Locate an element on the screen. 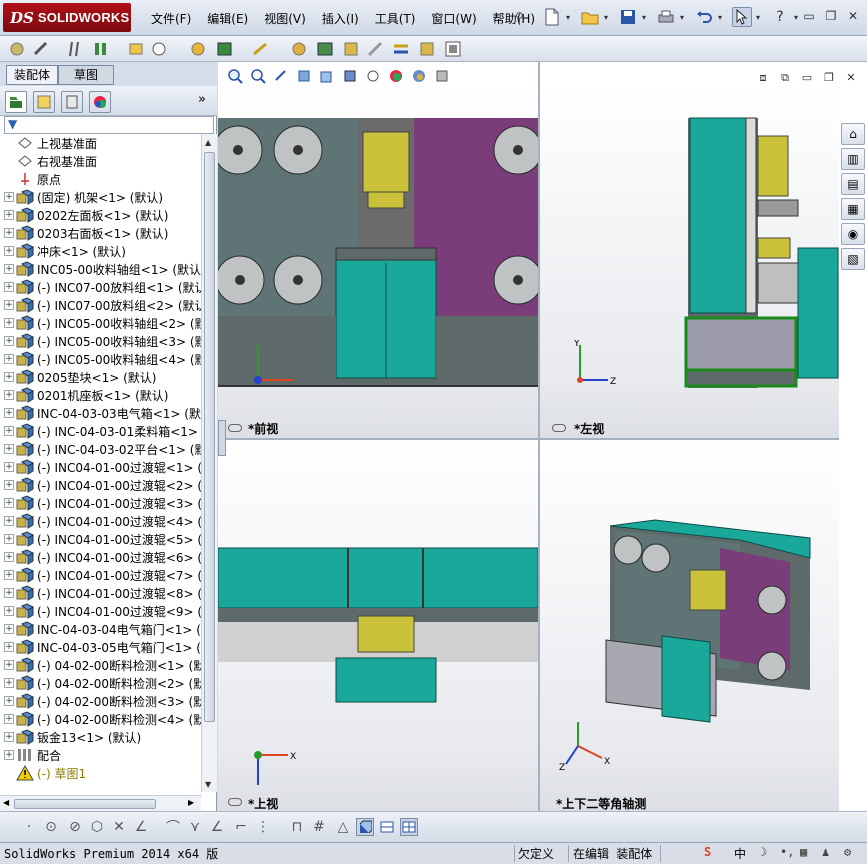  tree-item: + (-) INC04-01-00过渡辊<3> (默认) is located at coordinates (100, 503).